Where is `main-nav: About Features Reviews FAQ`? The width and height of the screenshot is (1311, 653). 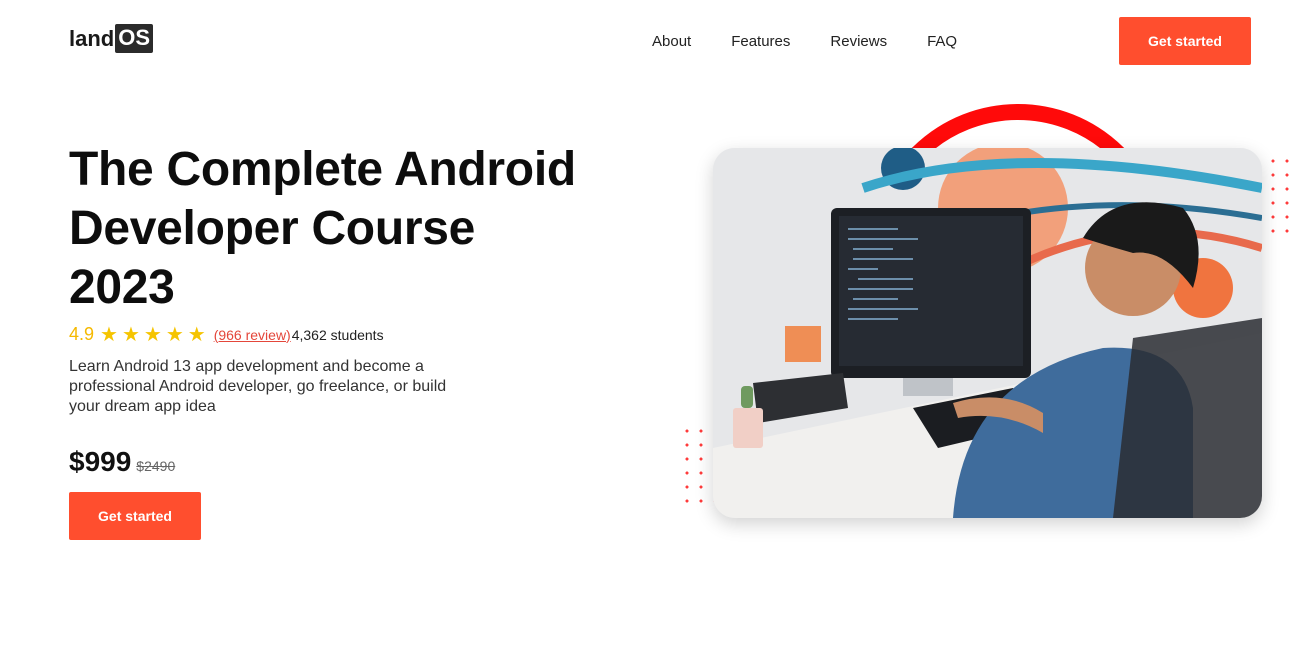
main-nav: About Features Reviews FAQ is located at coordinates (804, 41).